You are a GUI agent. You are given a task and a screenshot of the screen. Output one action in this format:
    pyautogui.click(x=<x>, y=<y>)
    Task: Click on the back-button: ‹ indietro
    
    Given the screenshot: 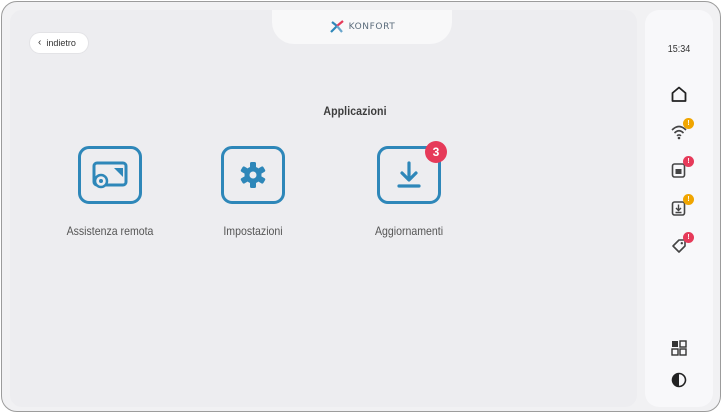 What is the action you would take?
    pyautogui.click(x=59, y=43)
    